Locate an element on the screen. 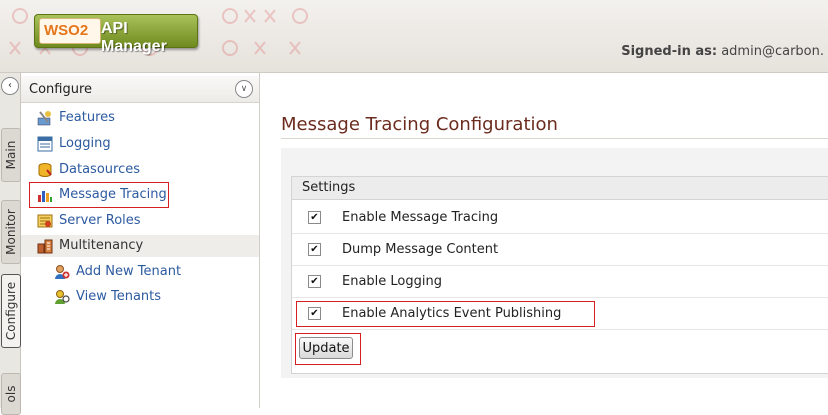  dump-message-content-checkbox: ✔ is located at coordinates (314, 249).